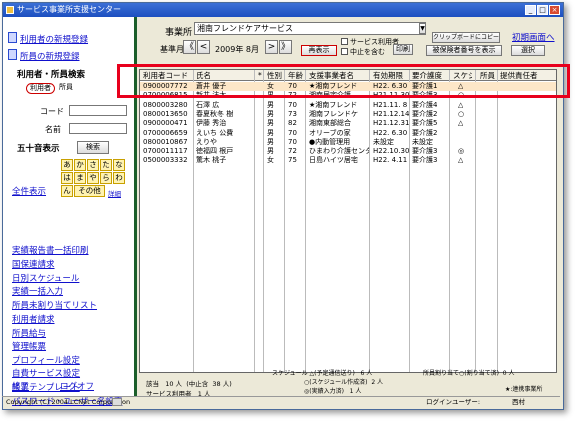  I want to click on link-bulk-input: 実績一括入力, so click(37, 291).